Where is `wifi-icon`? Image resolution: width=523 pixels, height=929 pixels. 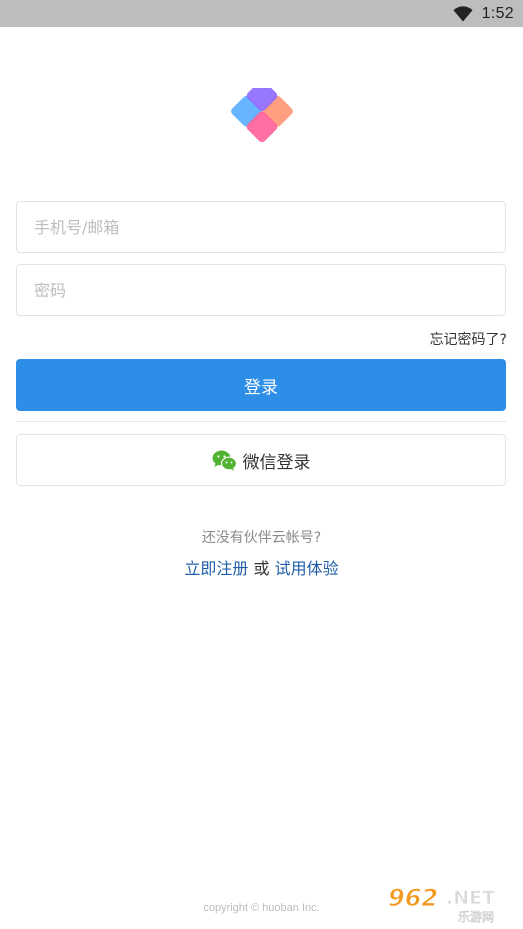
wifi-icon is located at coordinates (463, 13).